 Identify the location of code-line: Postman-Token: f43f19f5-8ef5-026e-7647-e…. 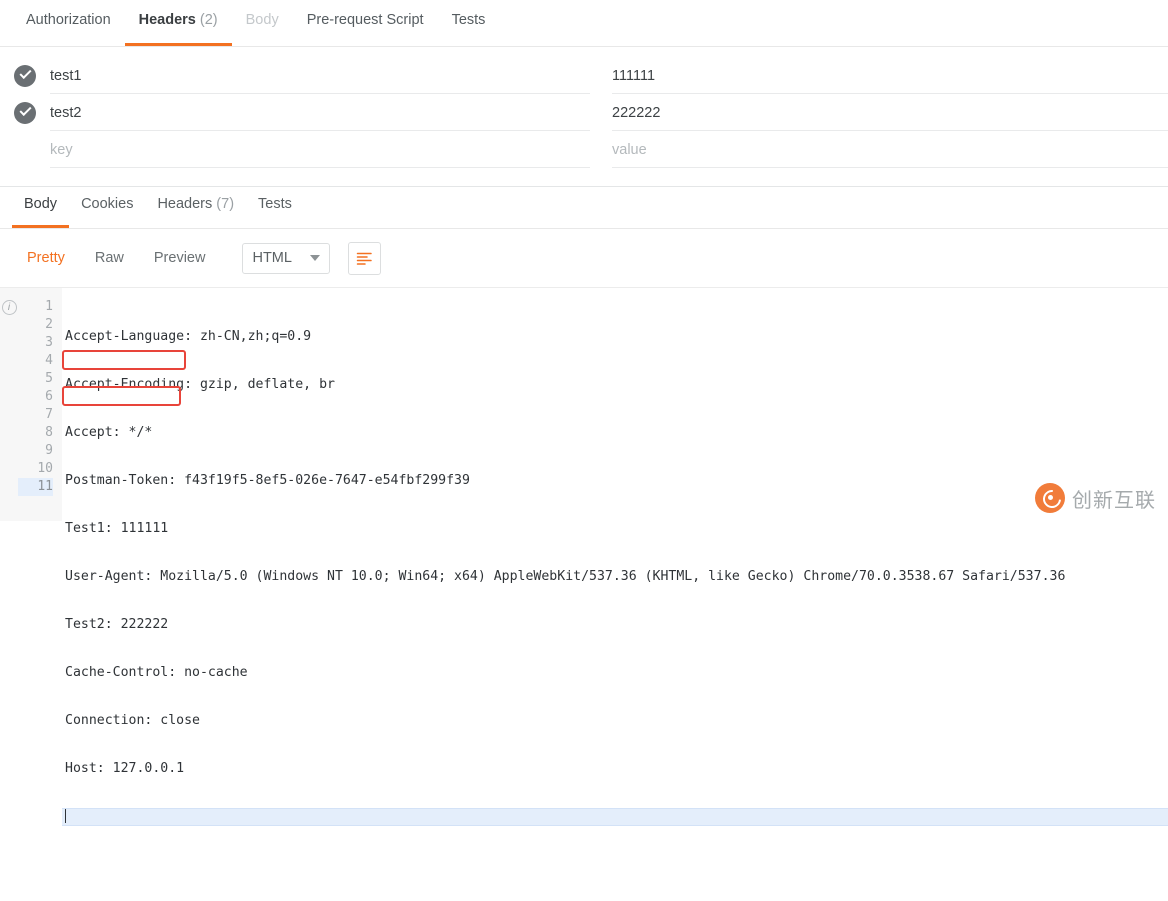
(267, 480).